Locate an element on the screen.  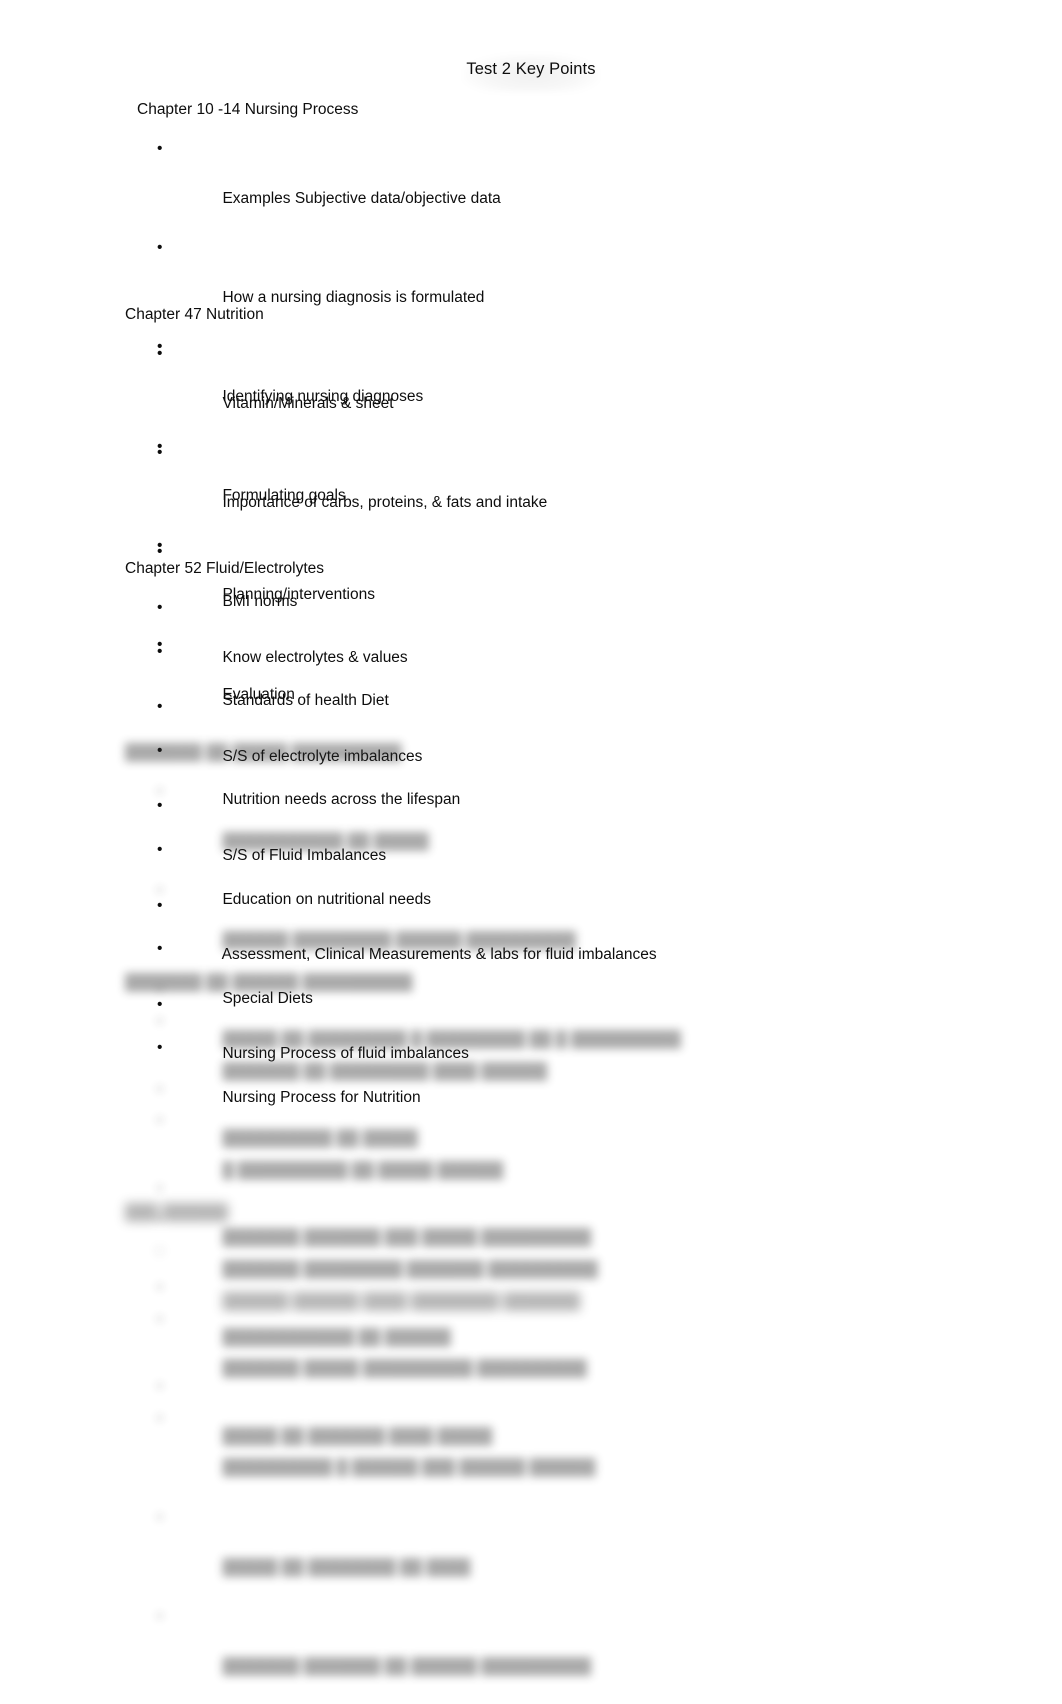
list-item: • ███████████ ██ █████ is located at coordinates (575, 829).